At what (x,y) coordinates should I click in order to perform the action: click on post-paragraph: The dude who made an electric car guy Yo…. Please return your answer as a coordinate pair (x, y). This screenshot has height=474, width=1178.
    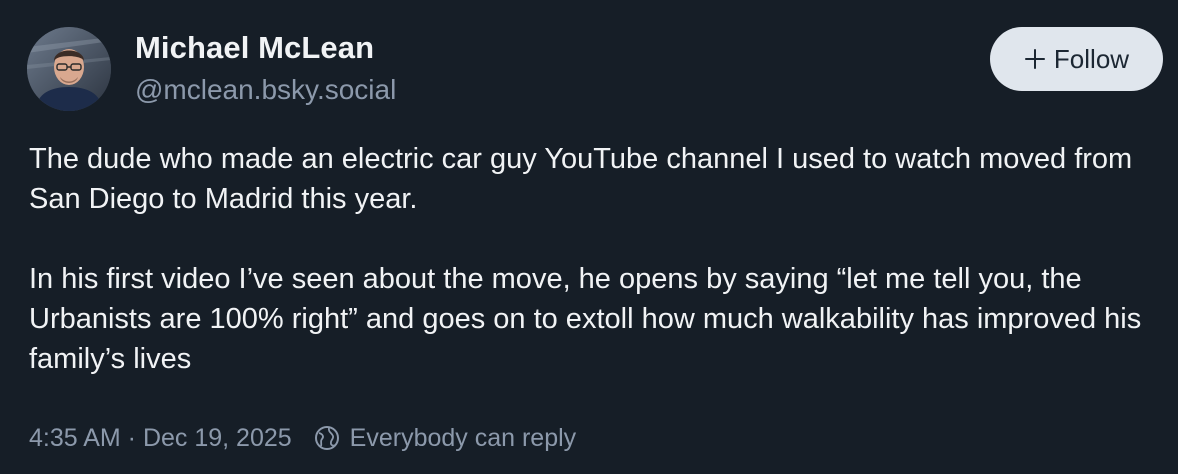
    Looking at the image, I should click on (581, 179).